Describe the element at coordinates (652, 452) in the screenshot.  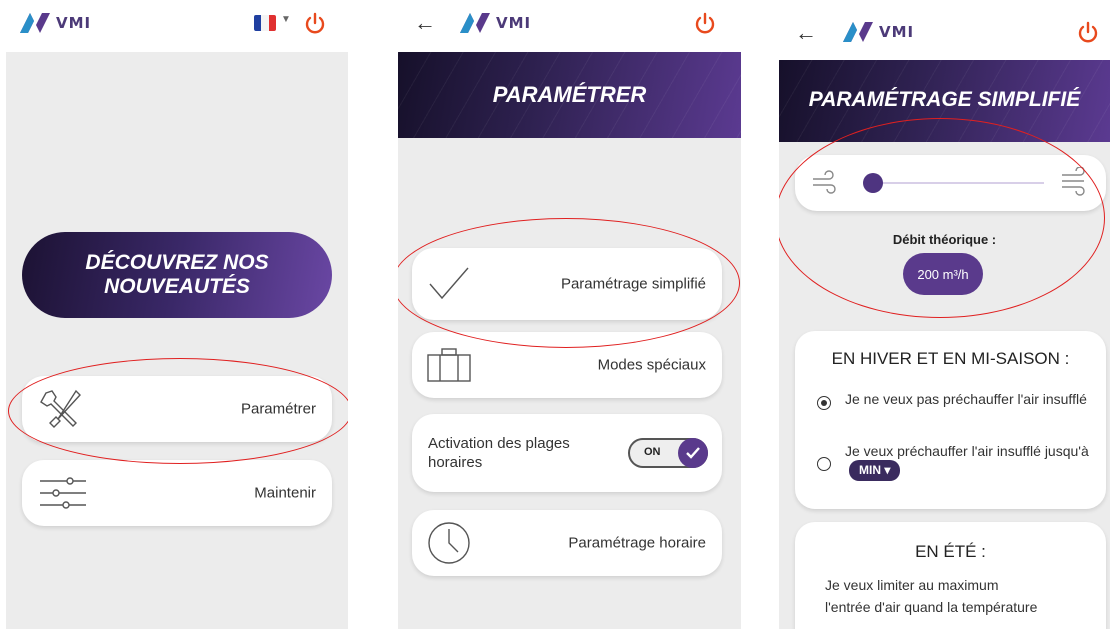
I see `toggle-label: ON` at that location.